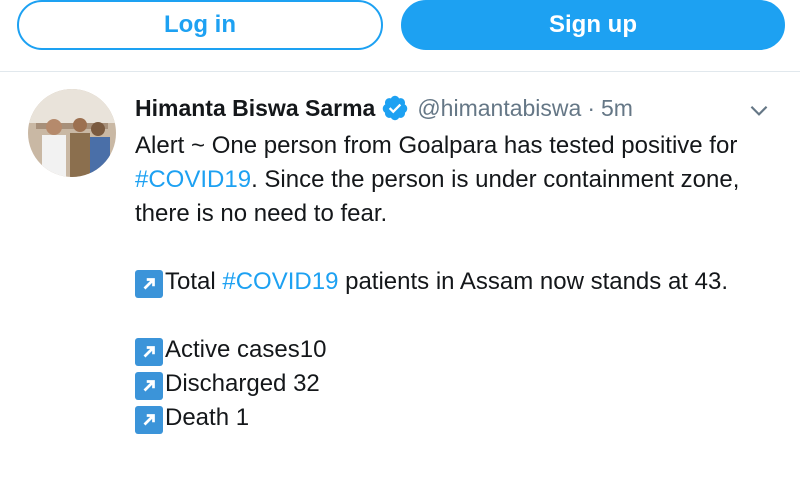 The width and height of the screenshot is (800, 500). What do you see at coordinates (460, 350) in the screenshot?
I see `stat-active: Active cases10` at bounding box center [460, 350].